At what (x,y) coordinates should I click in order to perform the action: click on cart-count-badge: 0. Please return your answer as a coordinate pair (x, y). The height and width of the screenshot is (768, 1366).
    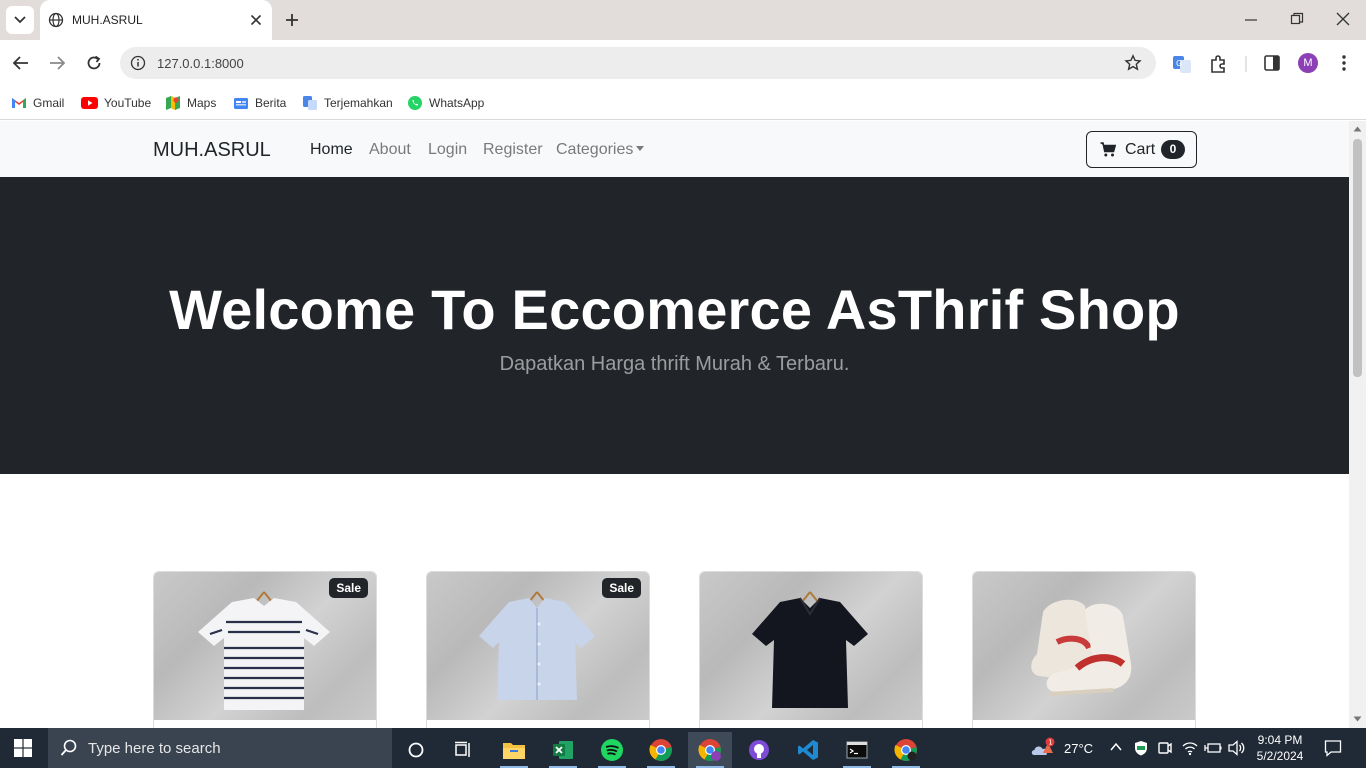
    Looking at the image, I should click on (1173, 149).